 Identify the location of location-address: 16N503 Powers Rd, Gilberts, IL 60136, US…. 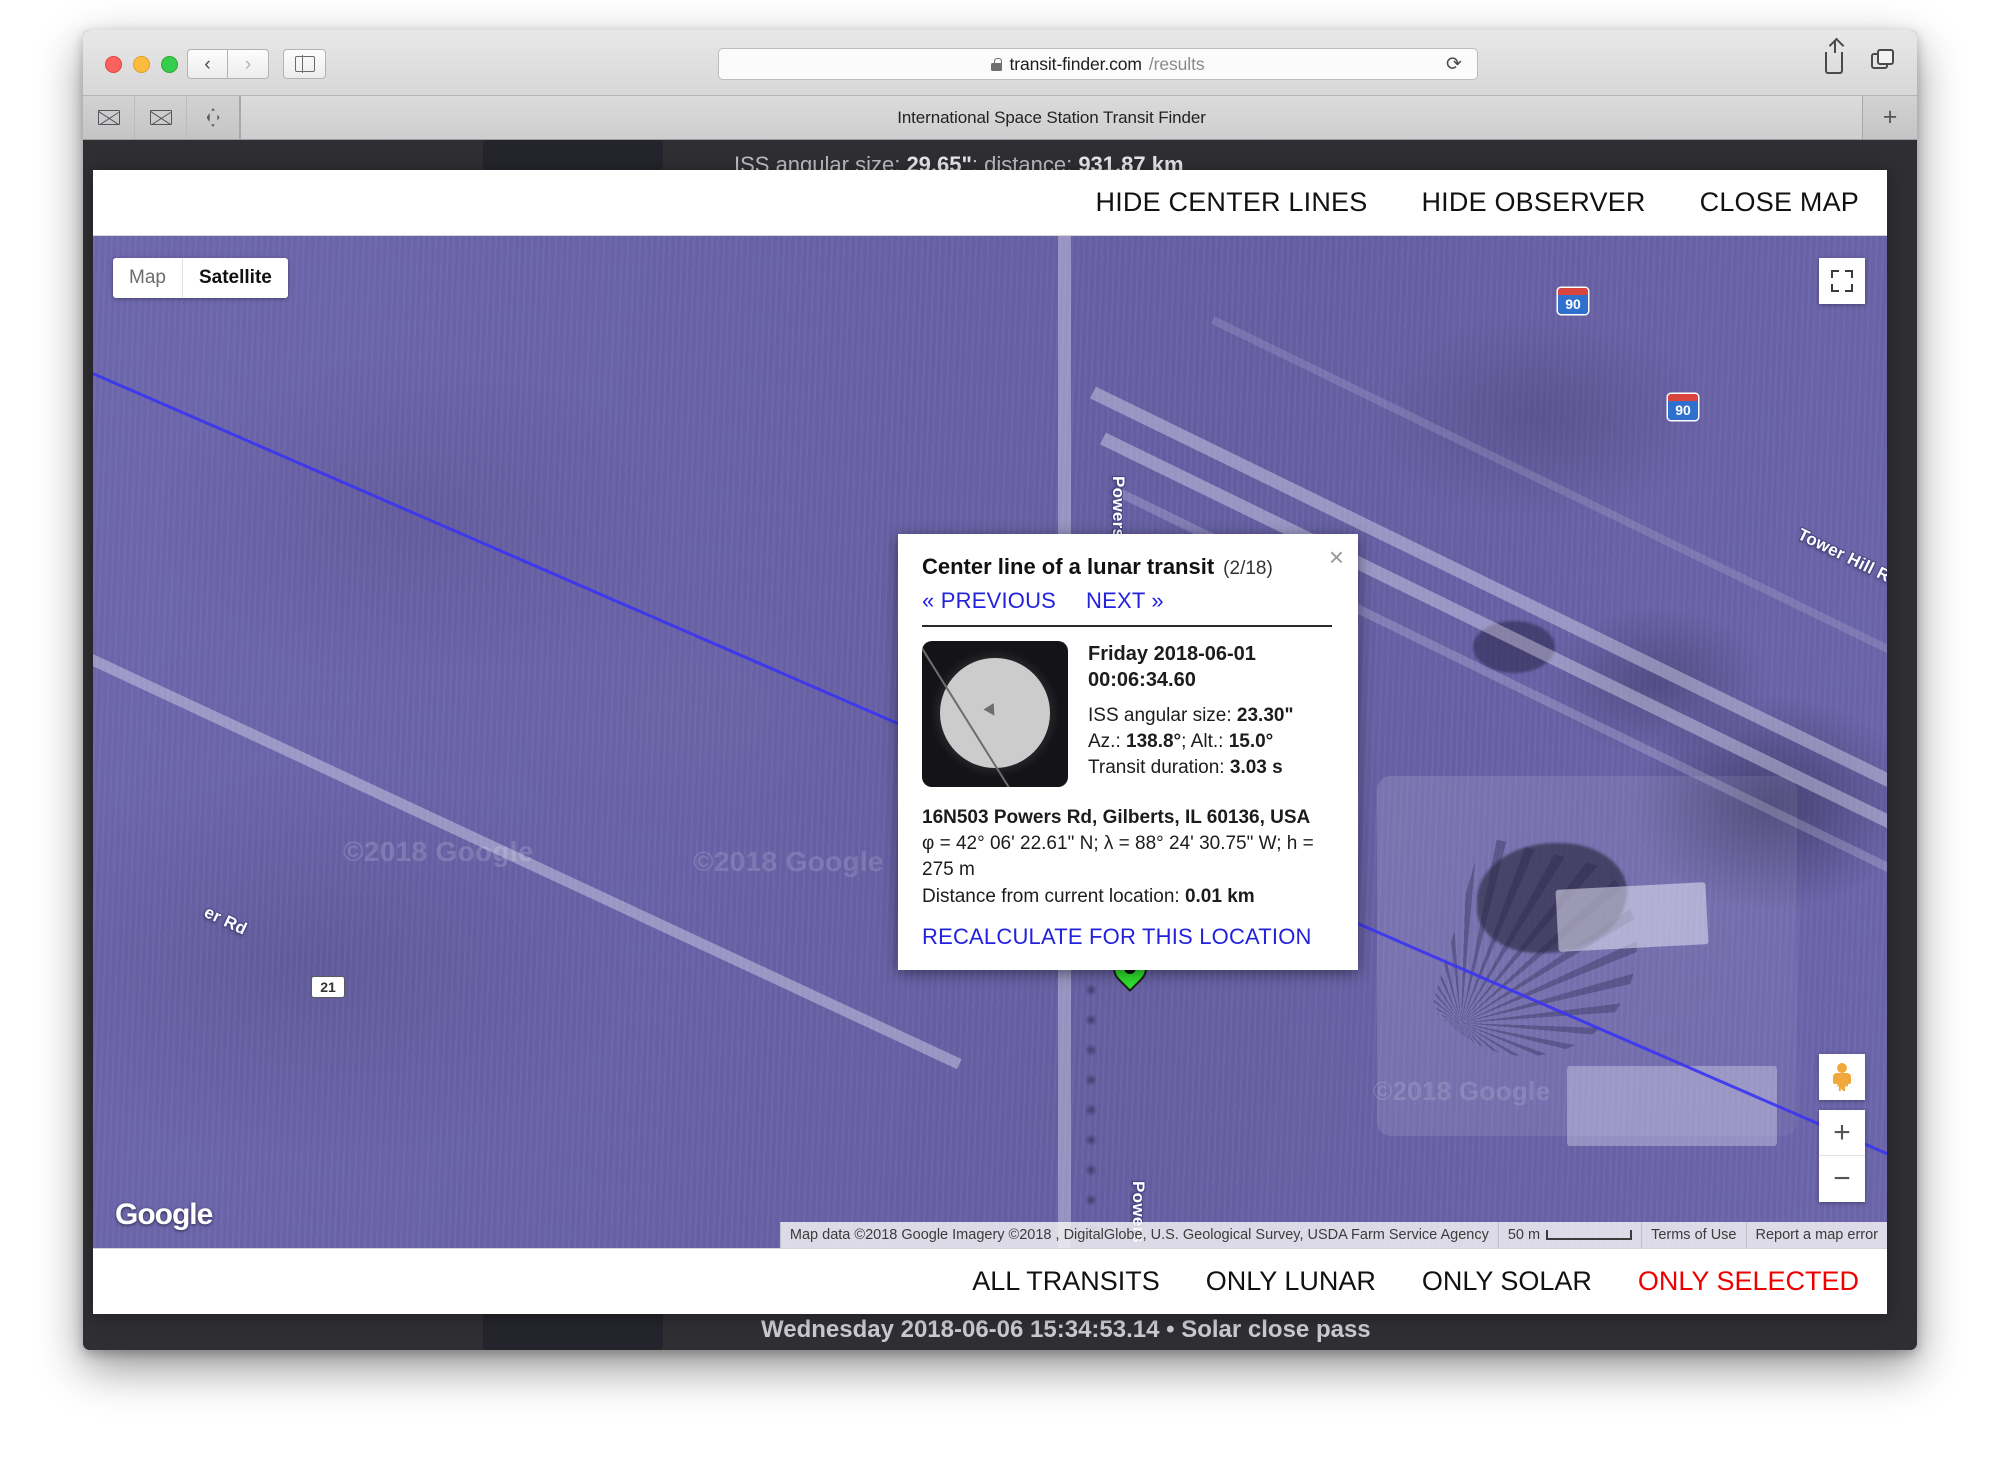
(1116, 817).